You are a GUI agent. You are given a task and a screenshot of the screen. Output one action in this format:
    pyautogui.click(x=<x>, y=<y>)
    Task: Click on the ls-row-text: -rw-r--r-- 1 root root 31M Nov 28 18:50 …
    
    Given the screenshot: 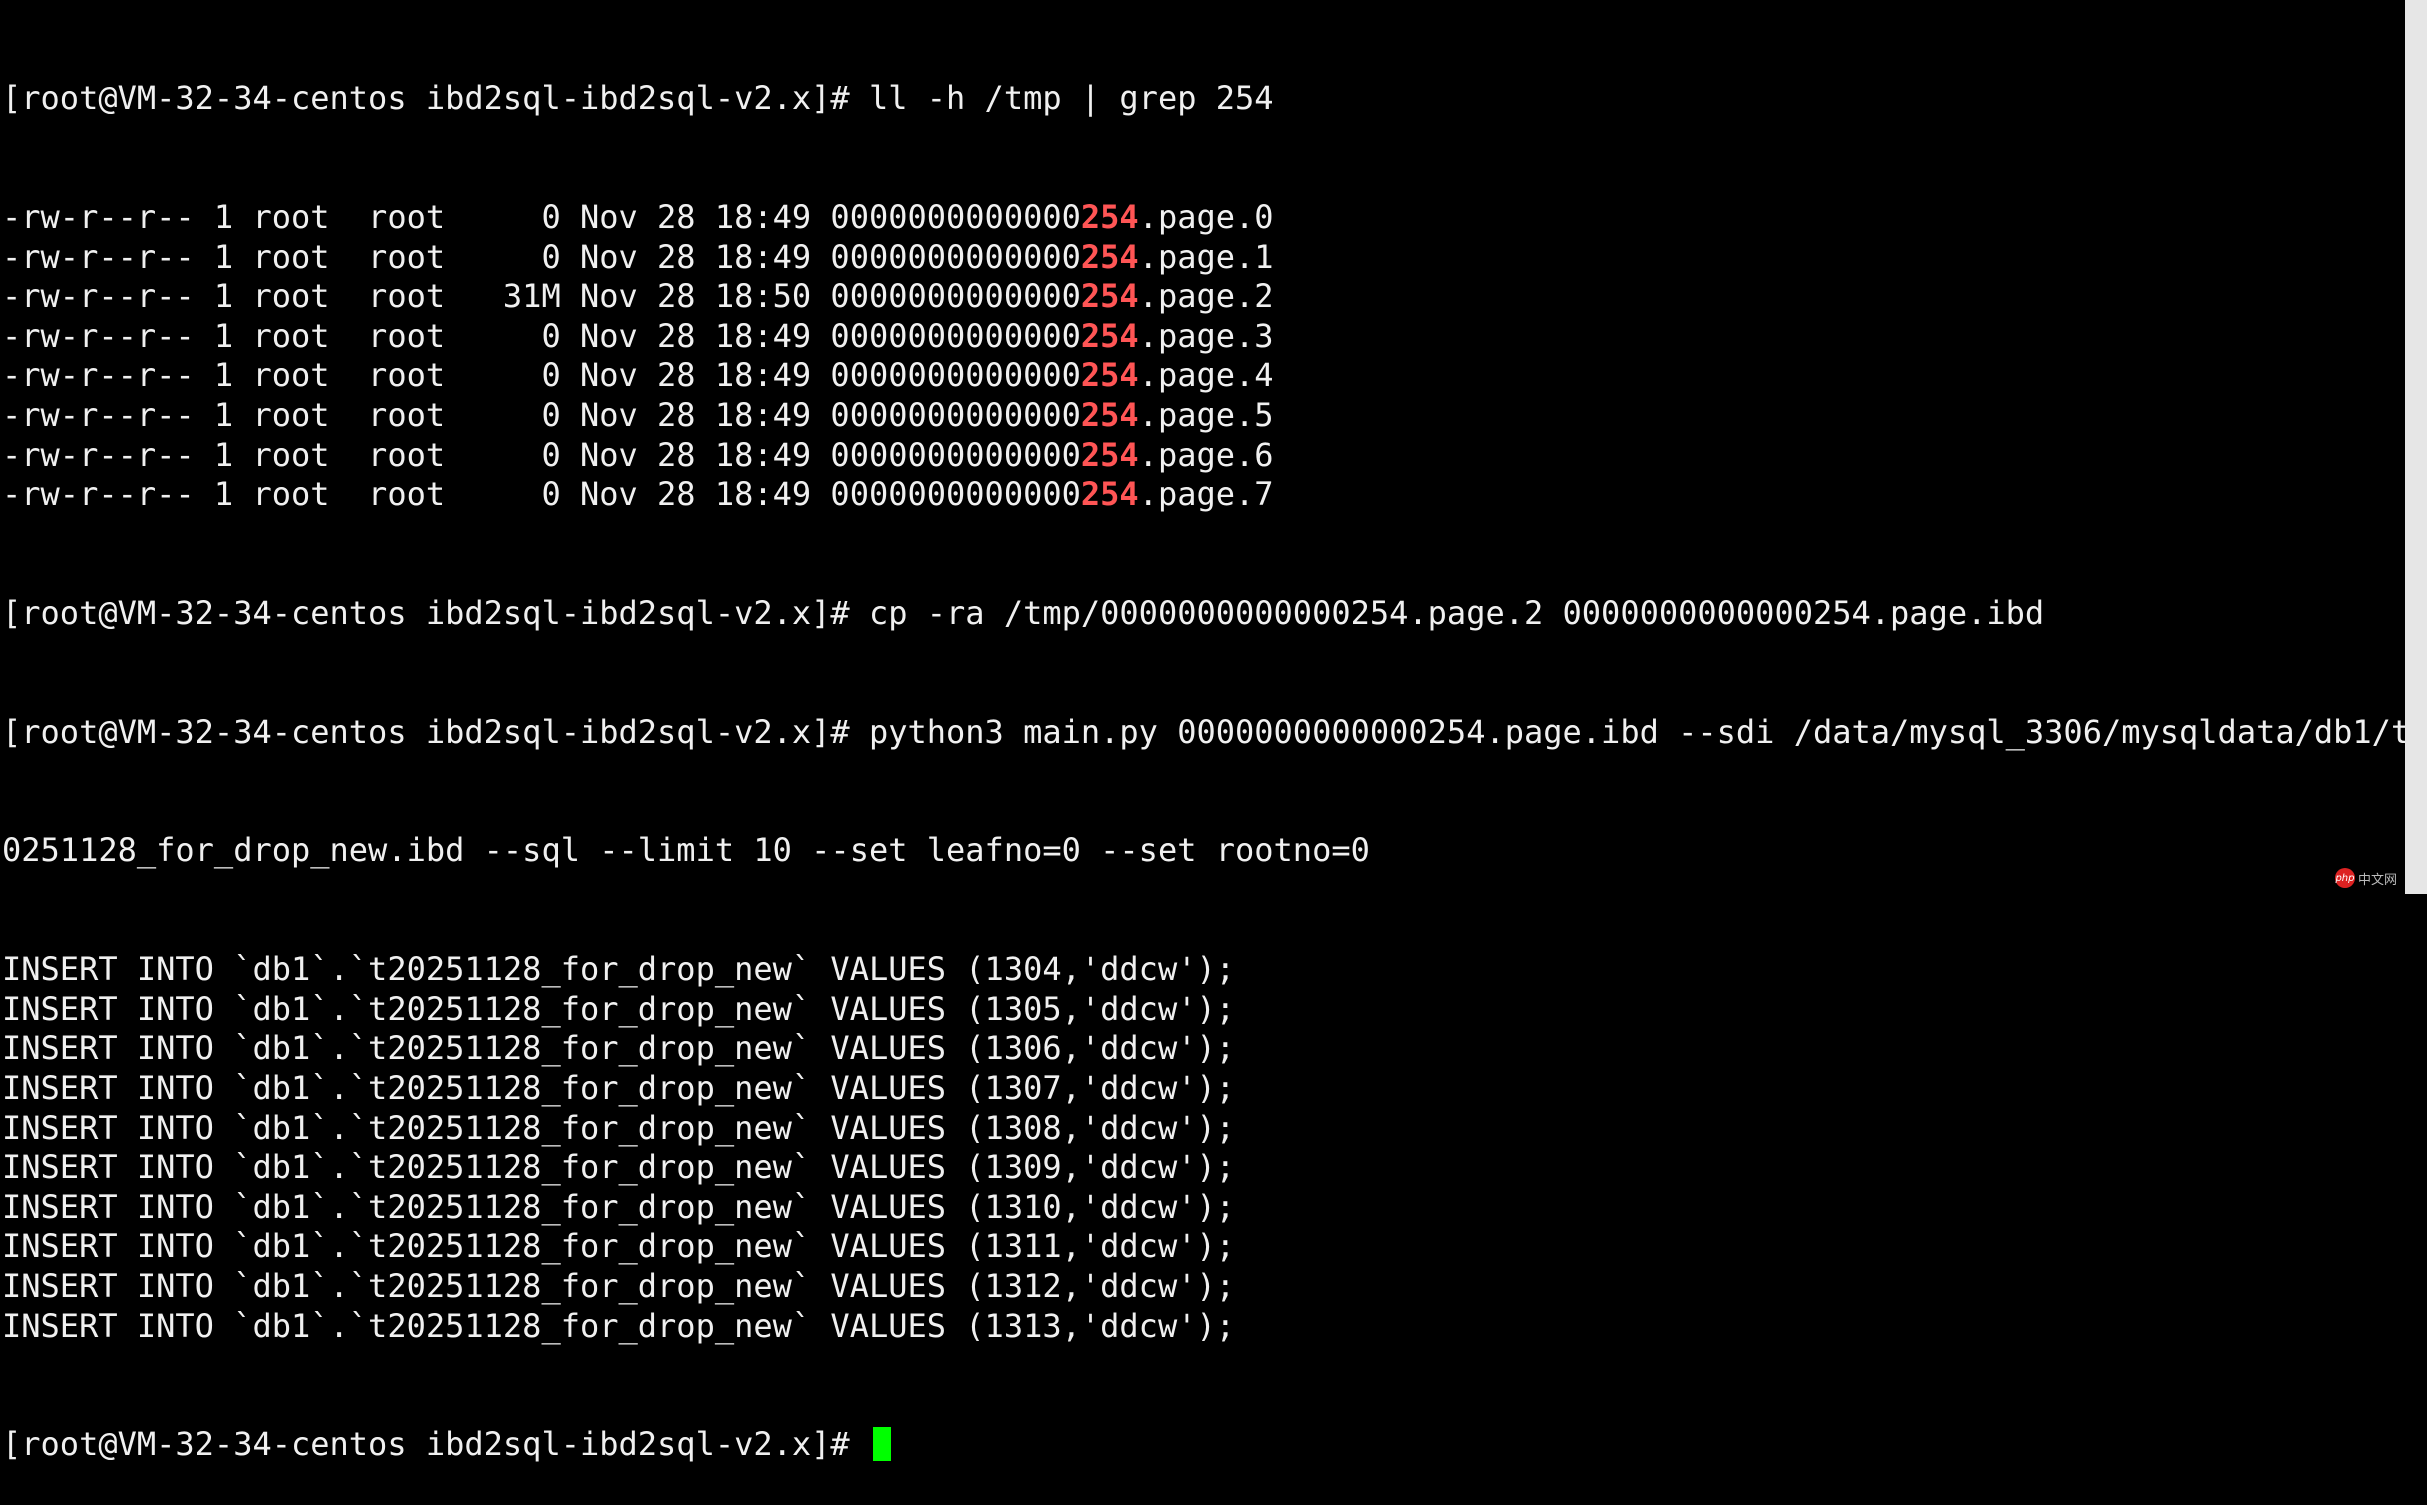 What is the action you would take?
    pyautogui.click(x=541, y=296)
    